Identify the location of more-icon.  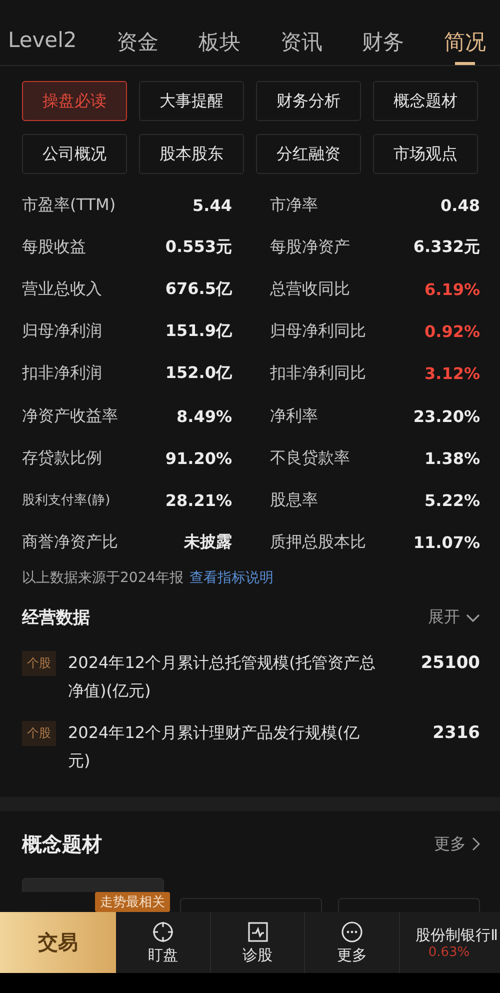
(352, 931).